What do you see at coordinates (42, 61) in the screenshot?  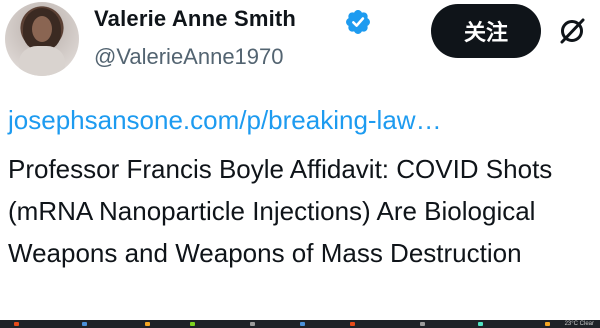 I see `avatar-body` at bounding box center [42, 61].